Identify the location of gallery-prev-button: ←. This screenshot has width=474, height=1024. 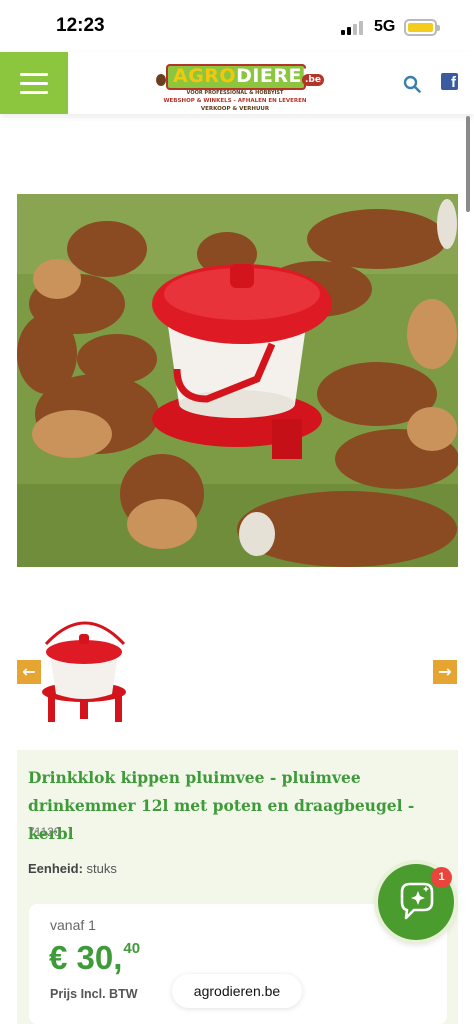
(29, 672).